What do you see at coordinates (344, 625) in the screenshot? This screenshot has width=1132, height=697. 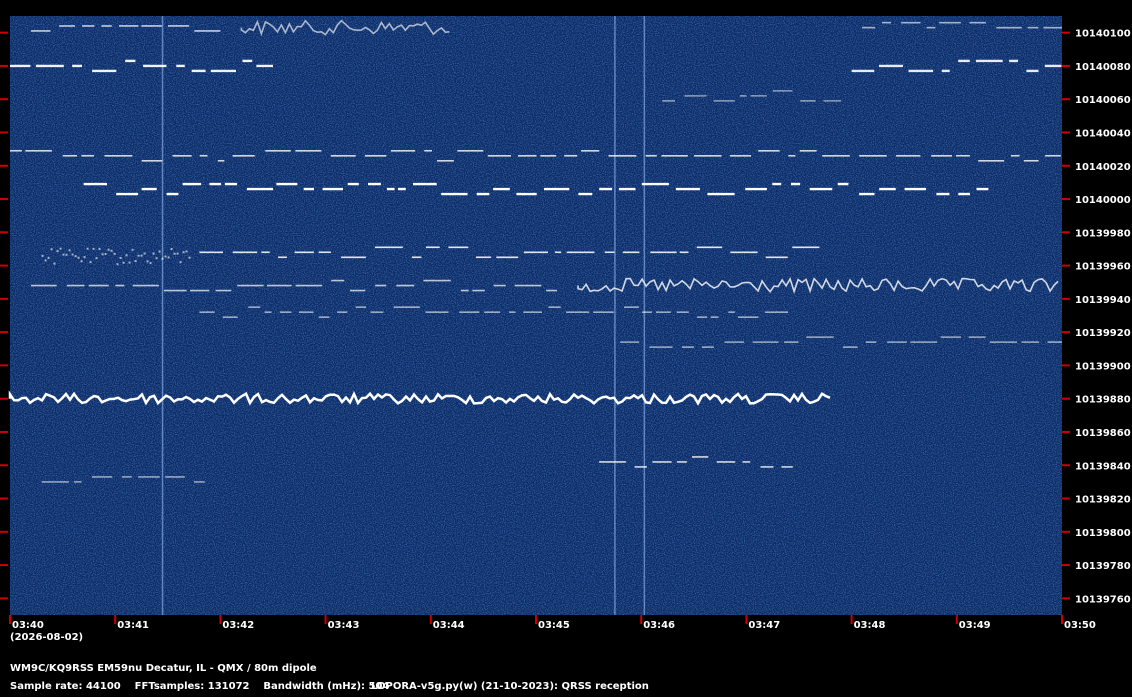 I see `x-tick-label: 03:43` at bounding box center [344, 625].